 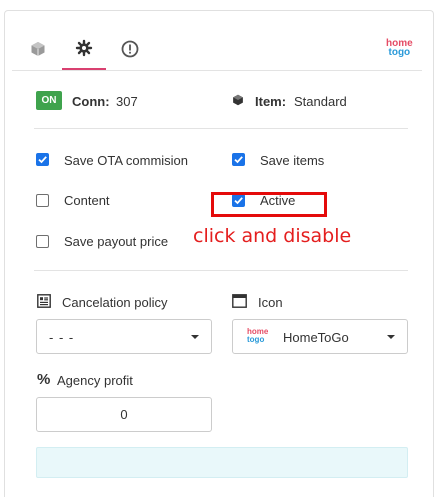 What do you see at coordinates (272, 236) in the screenshot?
I see `annotation-text: click and disable` at bounding box center [272, 236].